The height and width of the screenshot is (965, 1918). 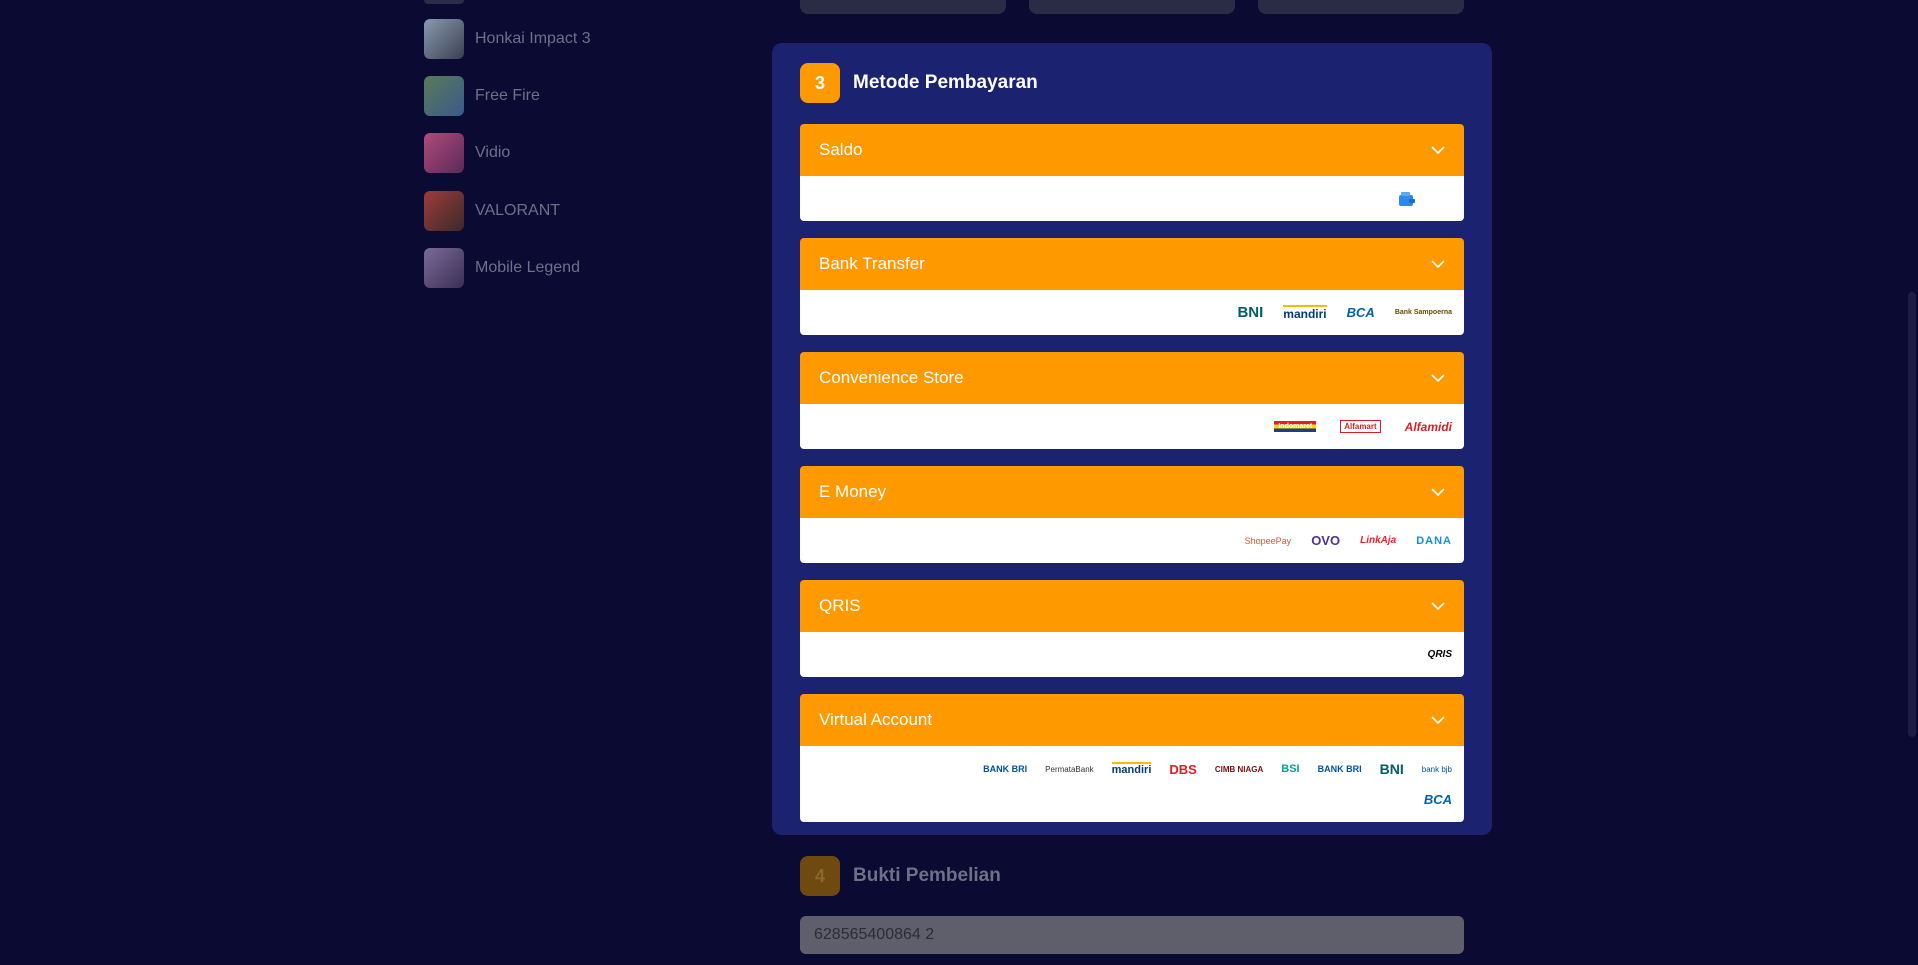 I want to click on step-number-badge: 3, so click(x=820, y=83).